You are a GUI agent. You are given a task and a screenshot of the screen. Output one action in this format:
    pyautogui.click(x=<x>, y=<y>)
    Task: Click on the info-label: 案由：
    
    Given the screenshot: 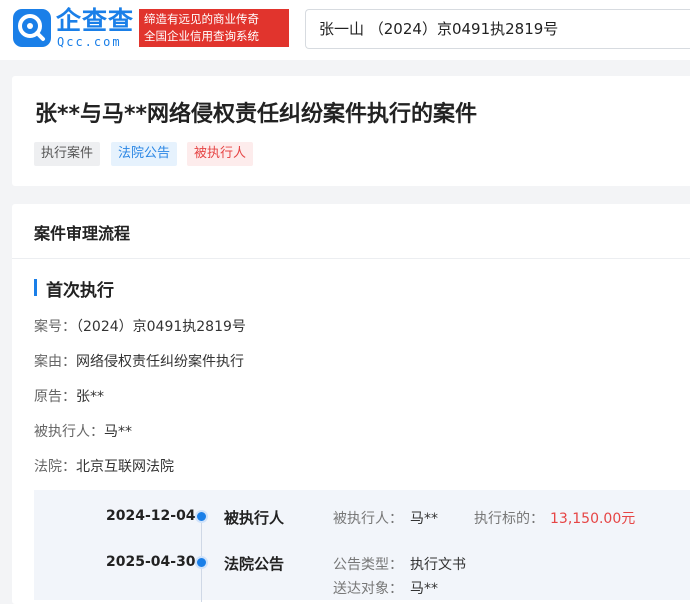 What is the action you would take?
    pyautogui.click(x=55, y=362)
    